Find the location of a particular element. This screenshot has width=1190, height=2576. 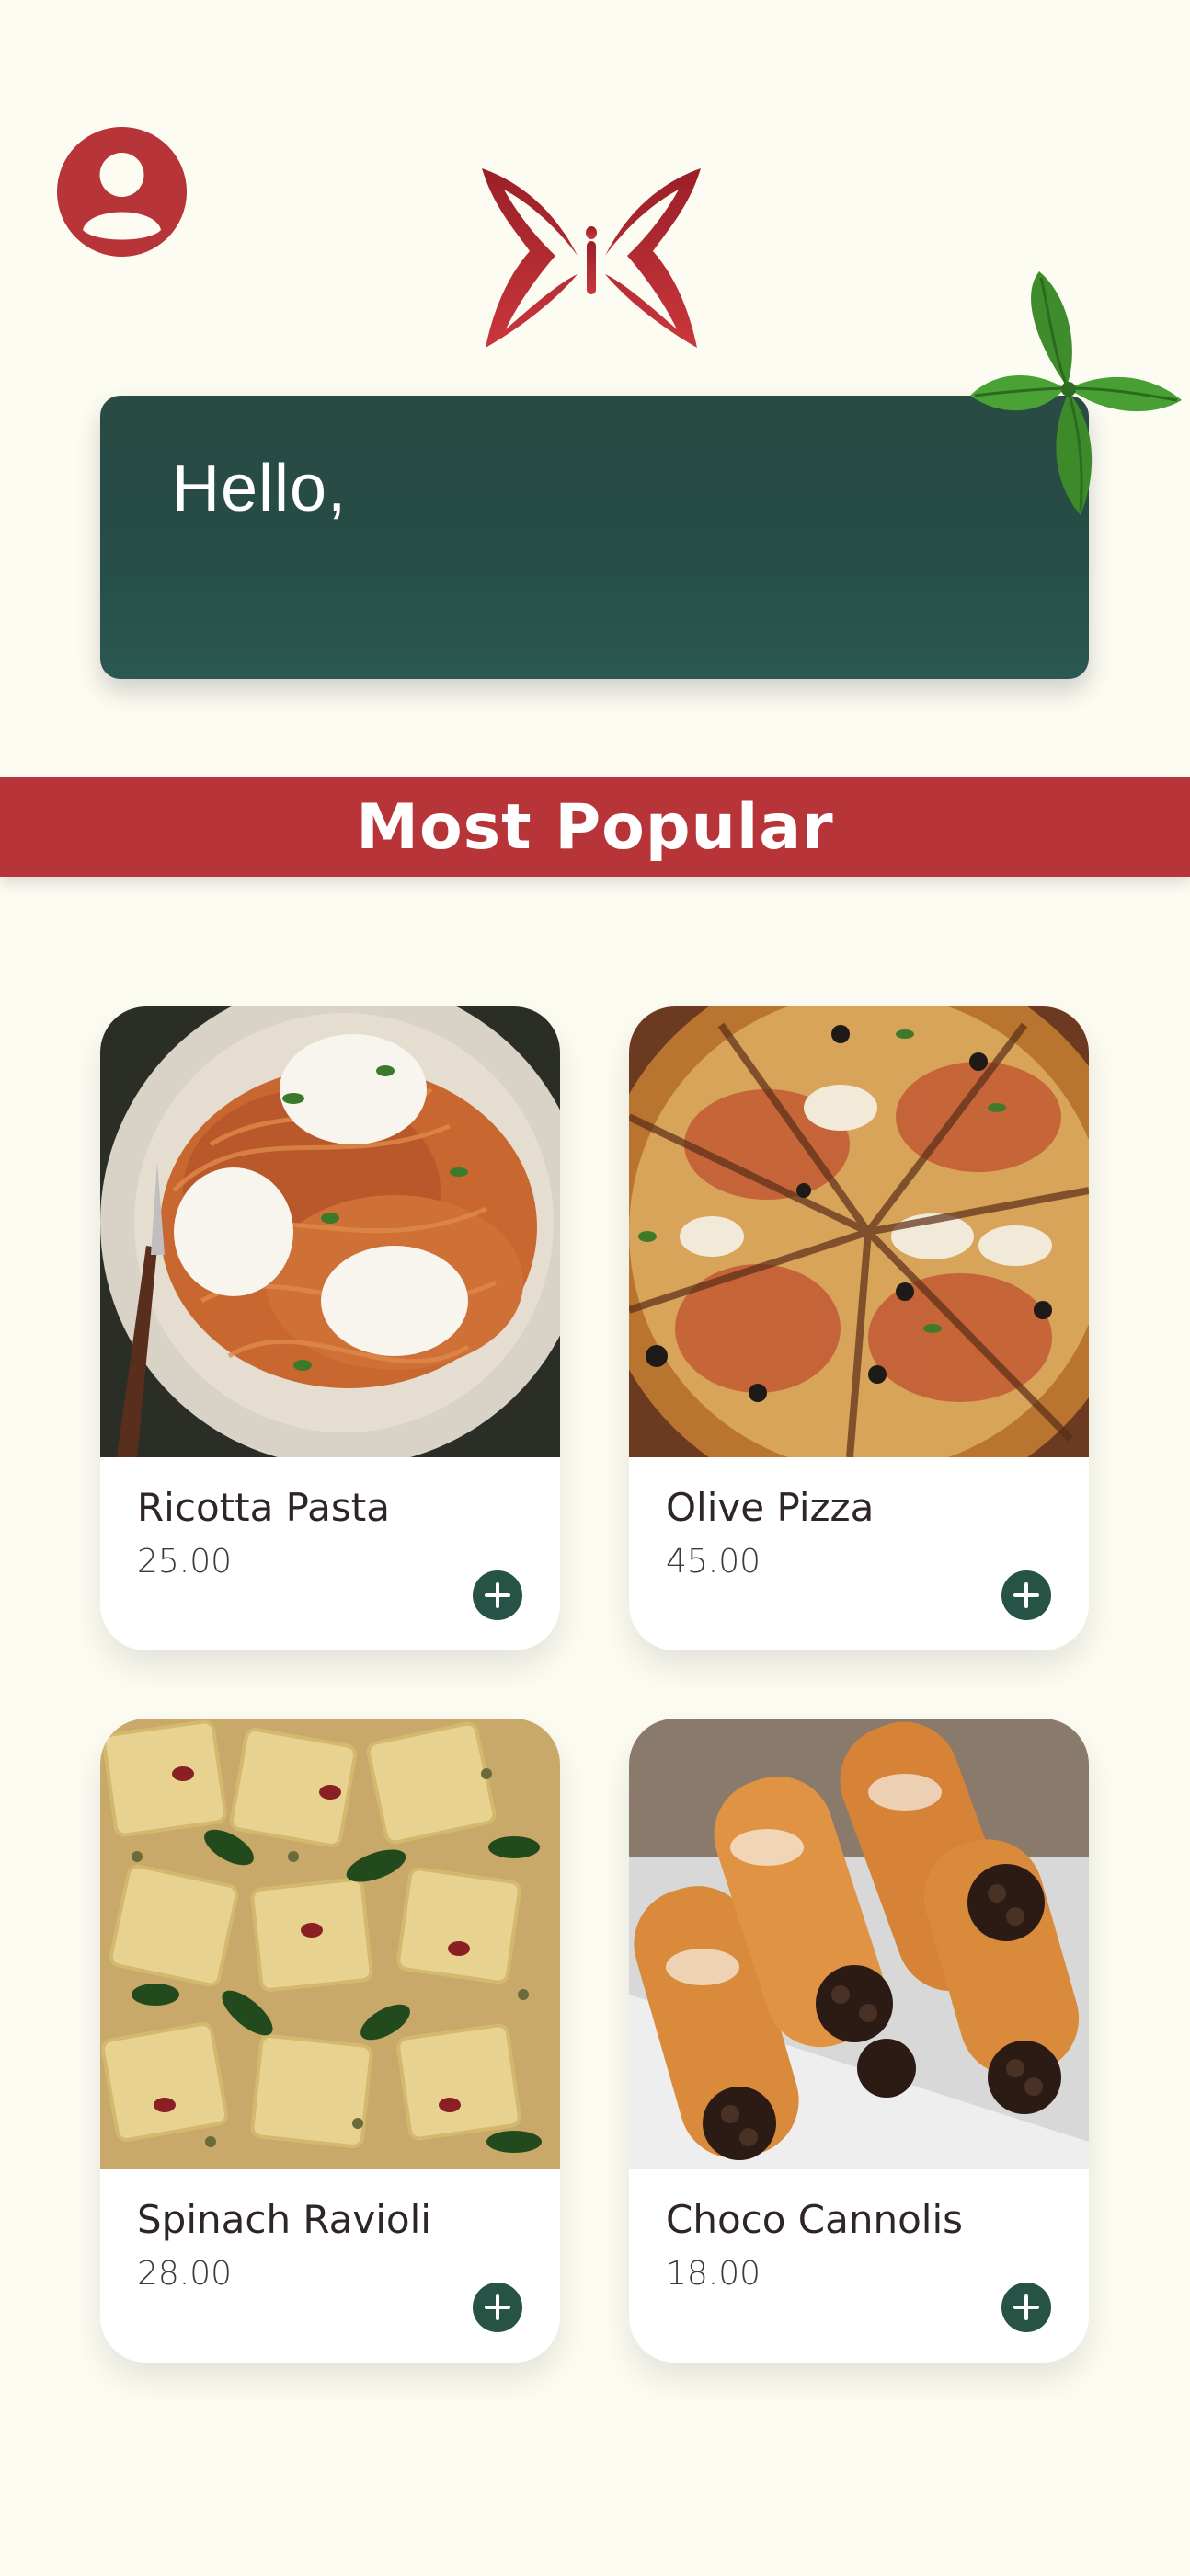

product-card-ricotta-pasta: Ricotta Pasta 25.00 is located at coordinates (330, 1328).